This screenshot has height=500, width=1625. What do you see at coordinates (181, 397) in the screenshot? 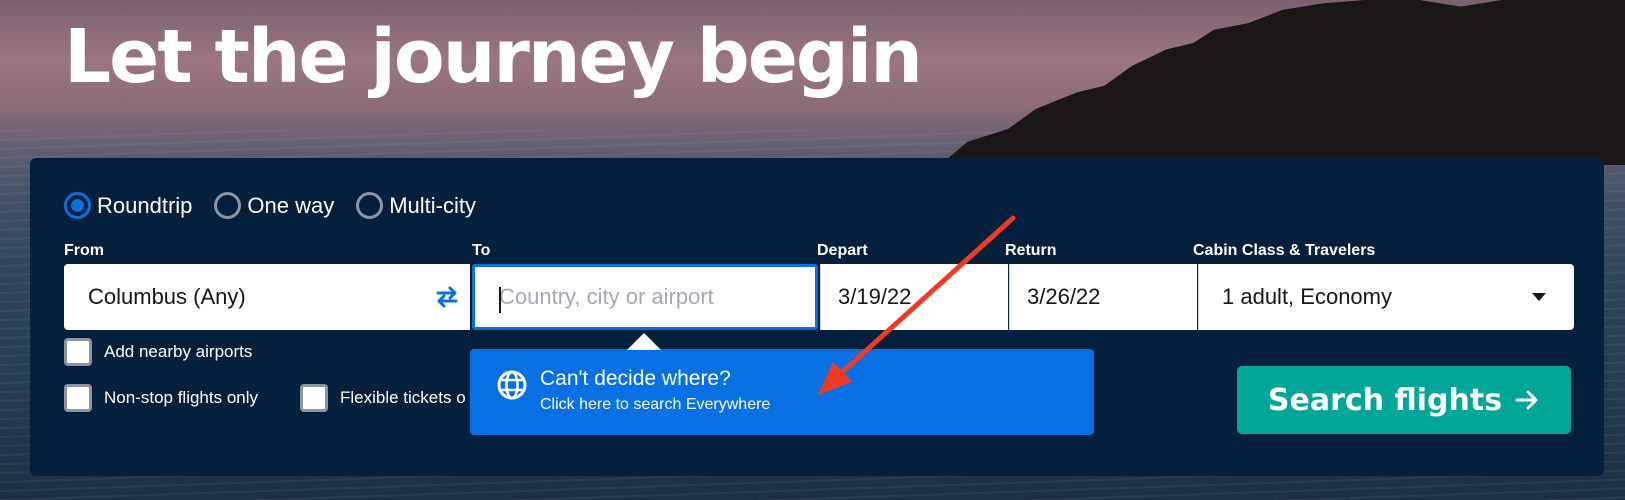
I see `non-stop-label: Non-stop flights only` at bounding box center [181, 397].